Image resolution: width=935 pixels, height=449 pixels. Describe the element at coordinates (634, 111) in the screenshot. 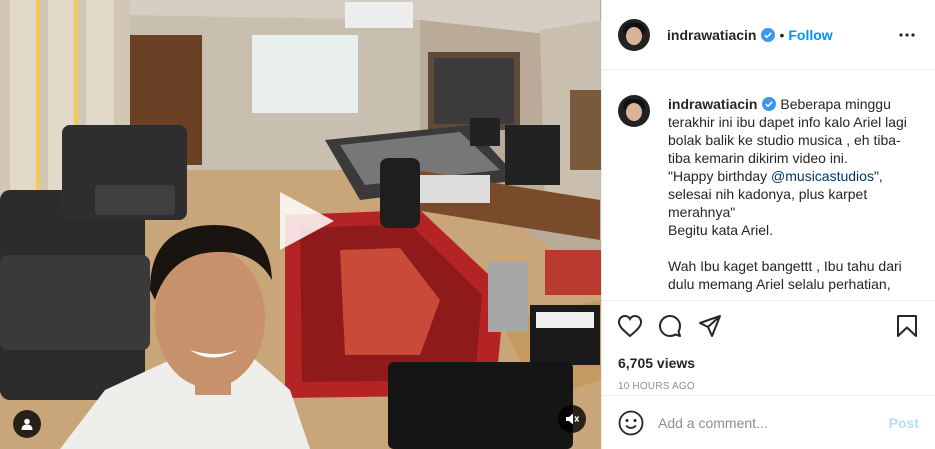

I see `caption-avatar` at that location.